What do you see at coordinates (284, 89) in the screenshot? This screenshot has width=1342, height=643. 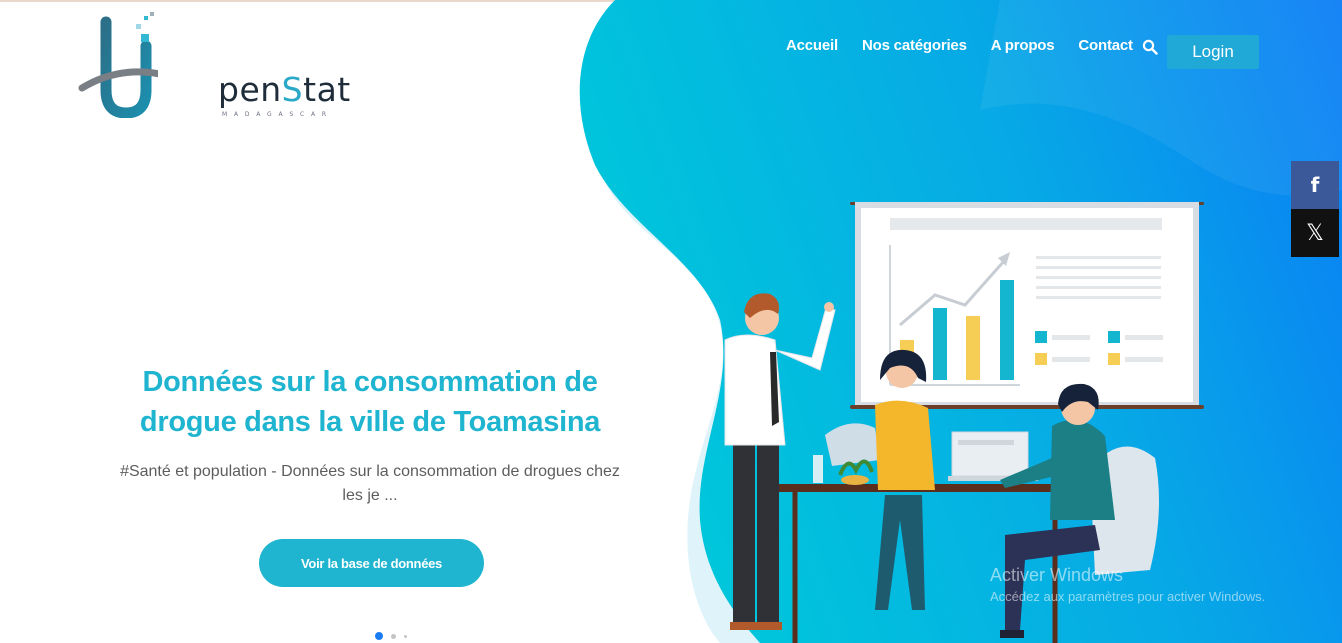 I see `brand-wordmark: penStat` at bounding box center [284, 89].